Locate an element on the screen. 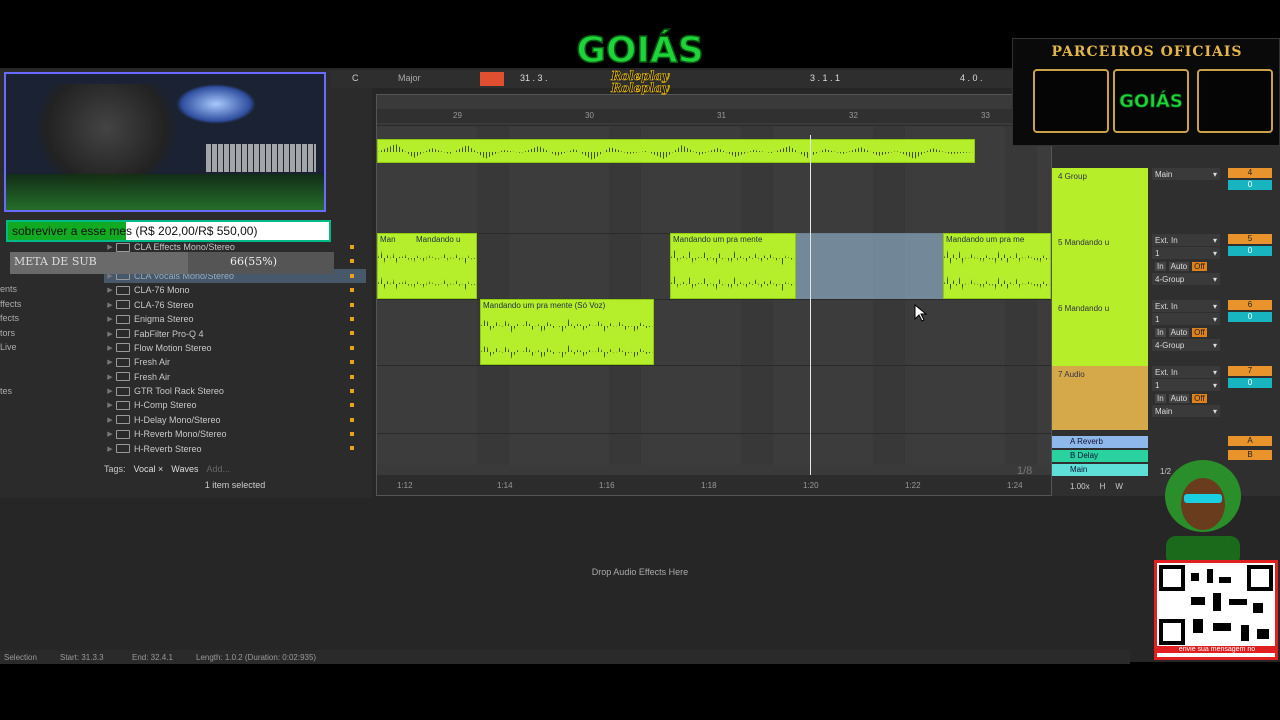 This screenshot has width=1280, height=720. loop-length: 3 . 1 . 1 is located at coordinates (825, 78).